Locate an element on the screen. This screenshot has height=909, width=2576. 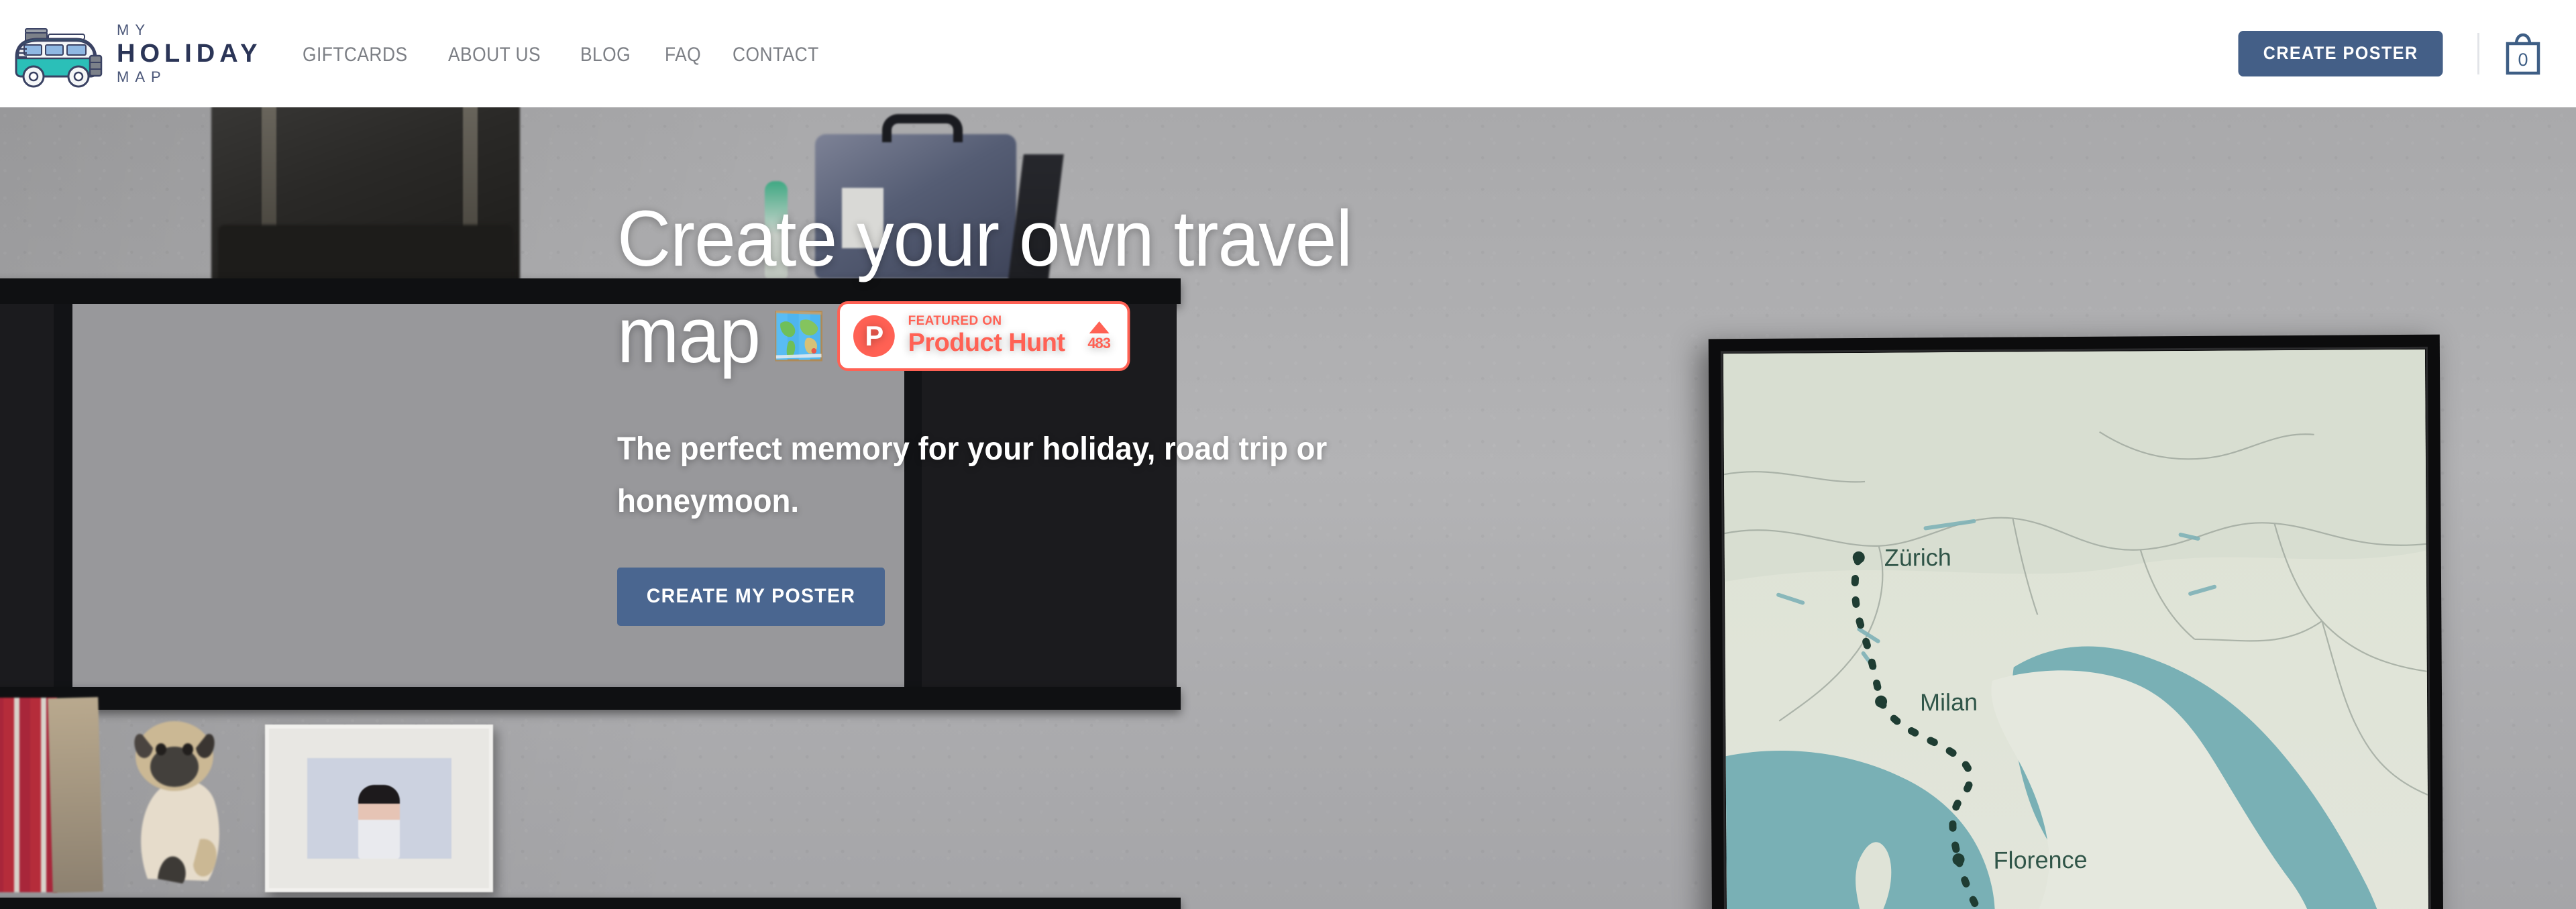
logo-line-map: MAP is located at coordinates (142, 76).